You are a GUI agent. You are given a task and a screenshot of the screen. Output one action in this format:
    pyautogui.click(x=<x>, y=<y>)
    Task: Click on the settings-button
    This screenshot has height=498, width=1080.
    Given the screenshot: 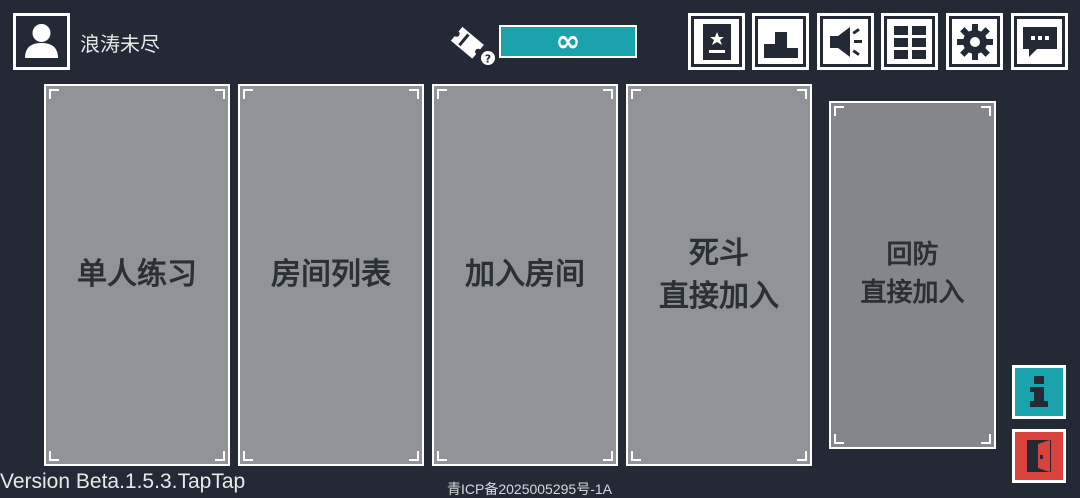 What is the action you would take?
    pyautogui.click(x=974, y=41)
    